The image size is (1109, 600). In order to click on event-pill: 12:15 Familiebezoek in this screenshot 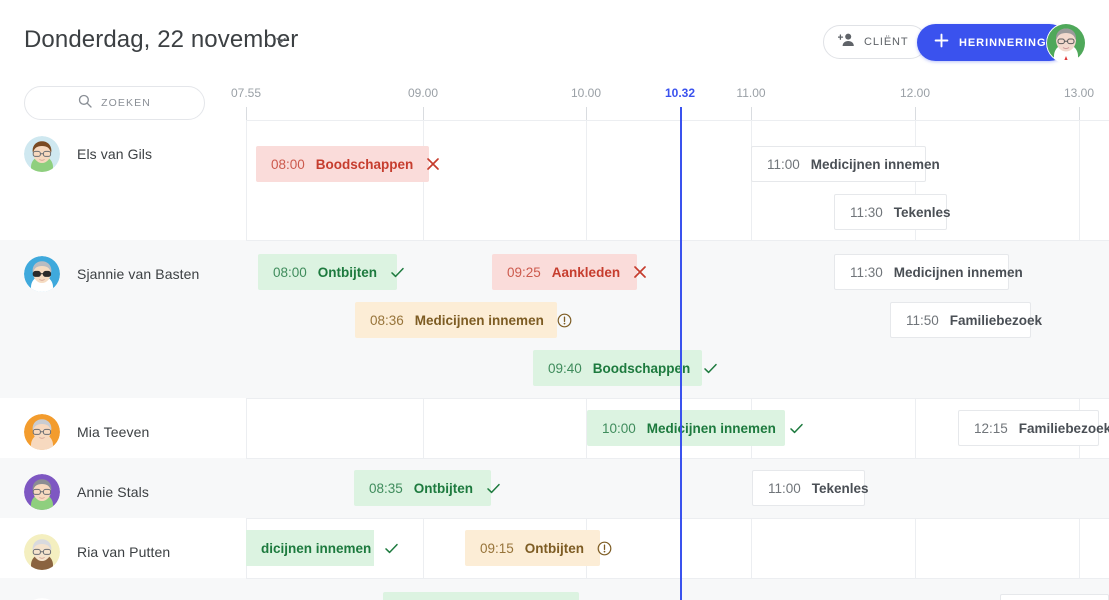, I will do `click(1033, 428)`.